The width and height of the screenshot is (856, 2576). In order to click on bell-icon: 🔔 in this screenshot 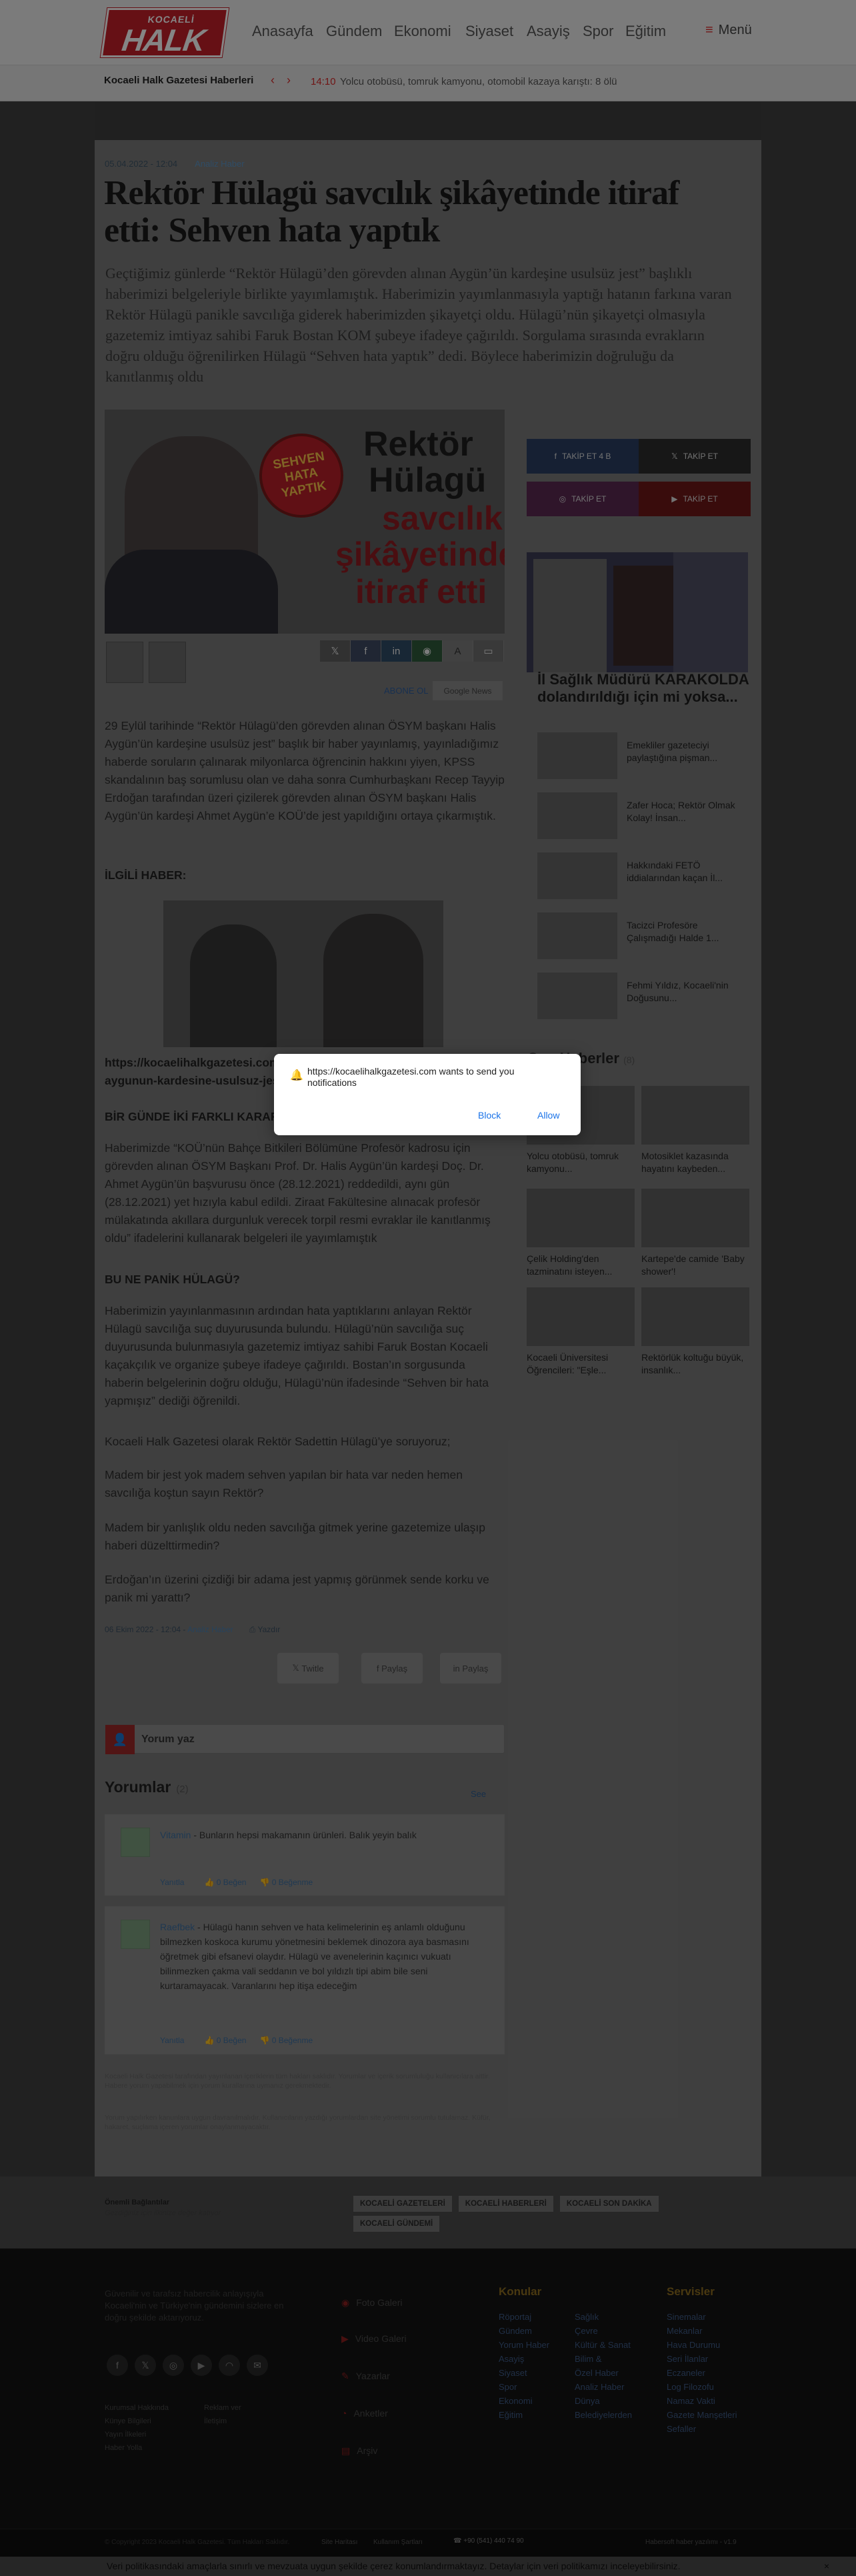, I will do `click(296, 1076)`.